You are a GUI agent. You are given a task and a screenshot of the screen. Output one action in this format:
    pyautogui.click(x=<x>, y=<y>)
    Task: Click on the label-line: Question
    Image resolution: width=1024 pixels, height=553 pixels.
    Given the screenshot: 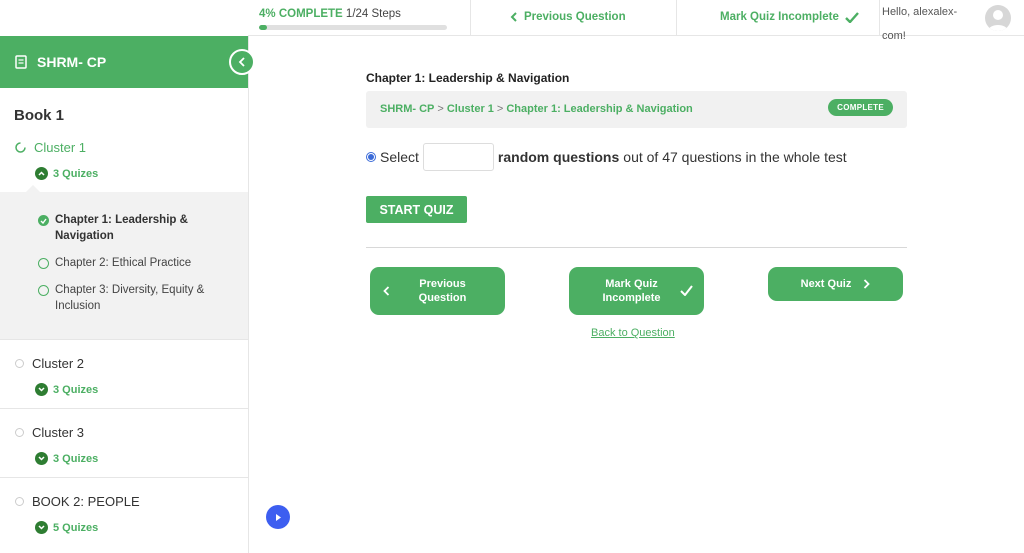 What is the action you would take?
    pyautogui.click(x=442, y=298)
    